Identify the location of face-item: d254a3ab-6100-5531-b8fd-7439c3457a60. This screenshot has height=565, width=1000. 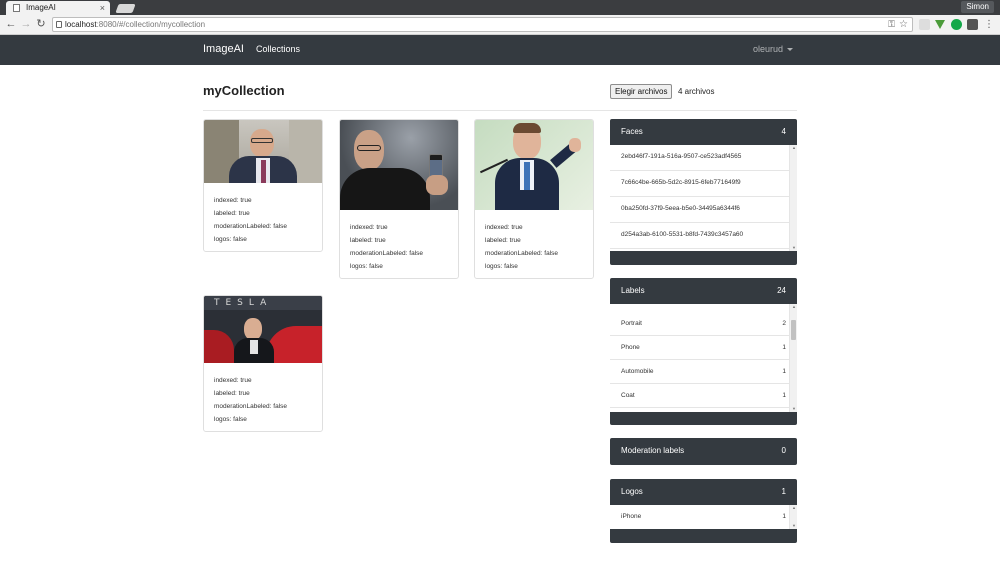
(703, 236).